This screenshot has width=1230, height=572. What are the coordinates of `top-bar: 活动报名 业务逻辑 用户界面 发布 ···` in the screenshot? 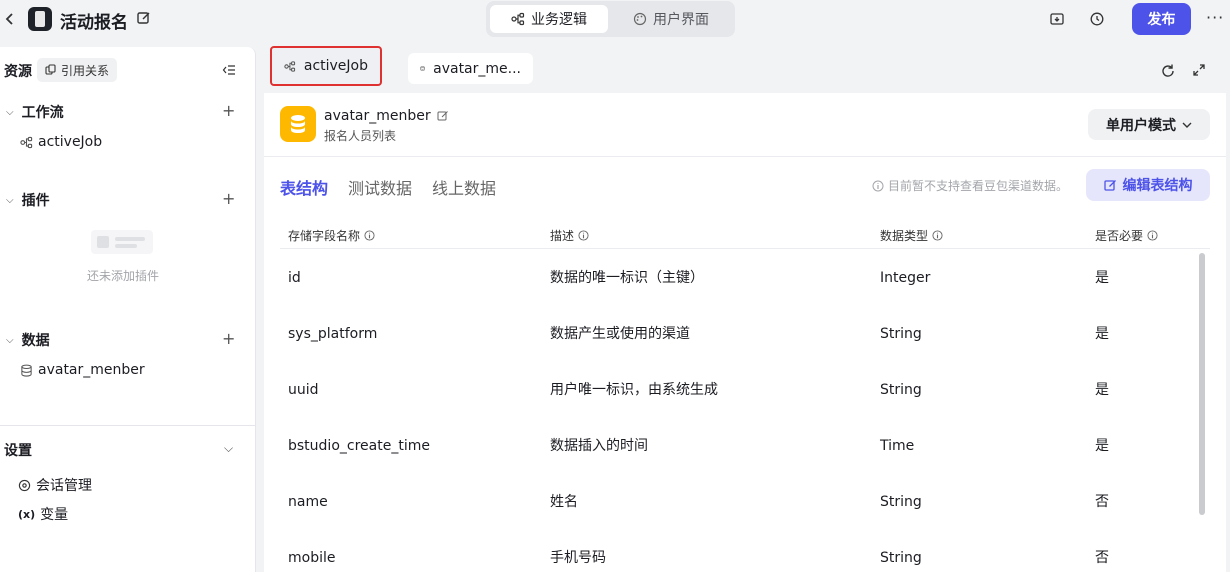 It's located at (615, 20).